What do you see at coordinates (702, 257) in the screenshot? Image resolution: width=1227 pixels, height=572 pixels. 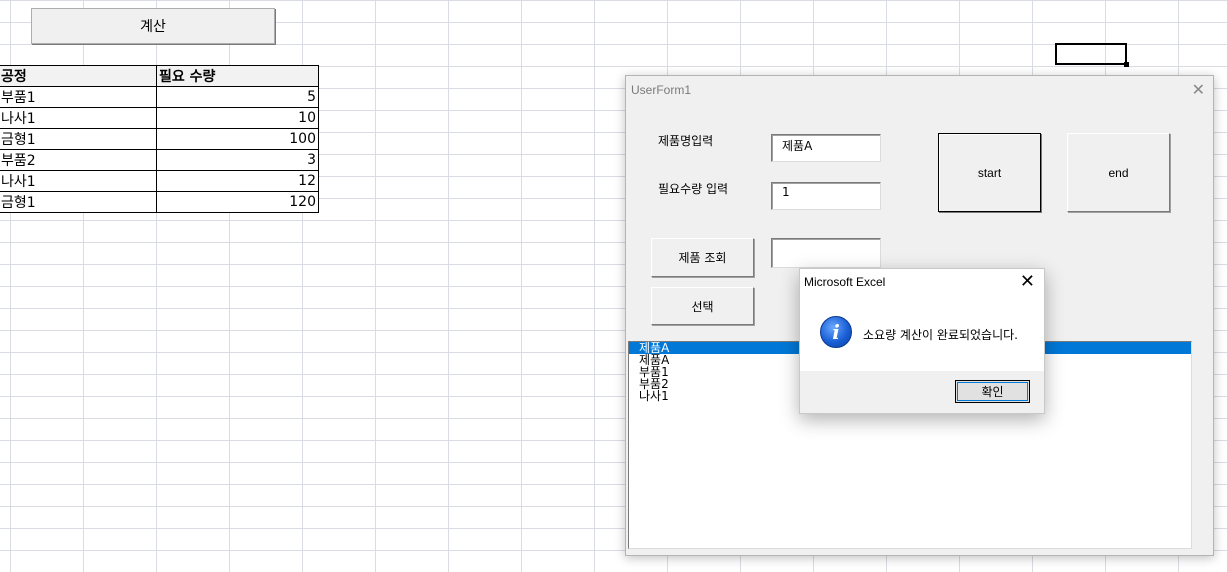 I see `product-lookup-button: 제품 조회` at bounding box center [702, 257].